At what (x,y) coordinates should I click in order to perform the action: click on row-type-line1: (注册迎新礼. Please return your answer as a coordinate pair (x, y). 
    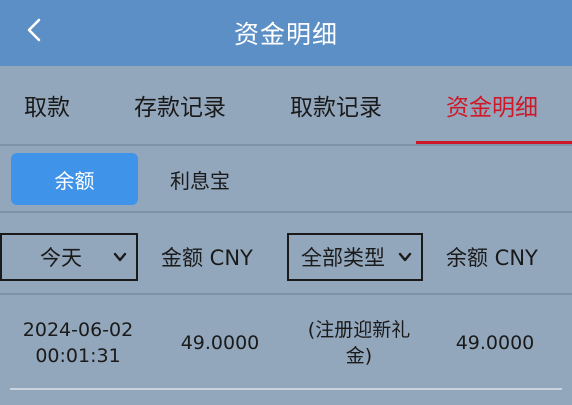
    Looking at the image, I should click on (359, 330).